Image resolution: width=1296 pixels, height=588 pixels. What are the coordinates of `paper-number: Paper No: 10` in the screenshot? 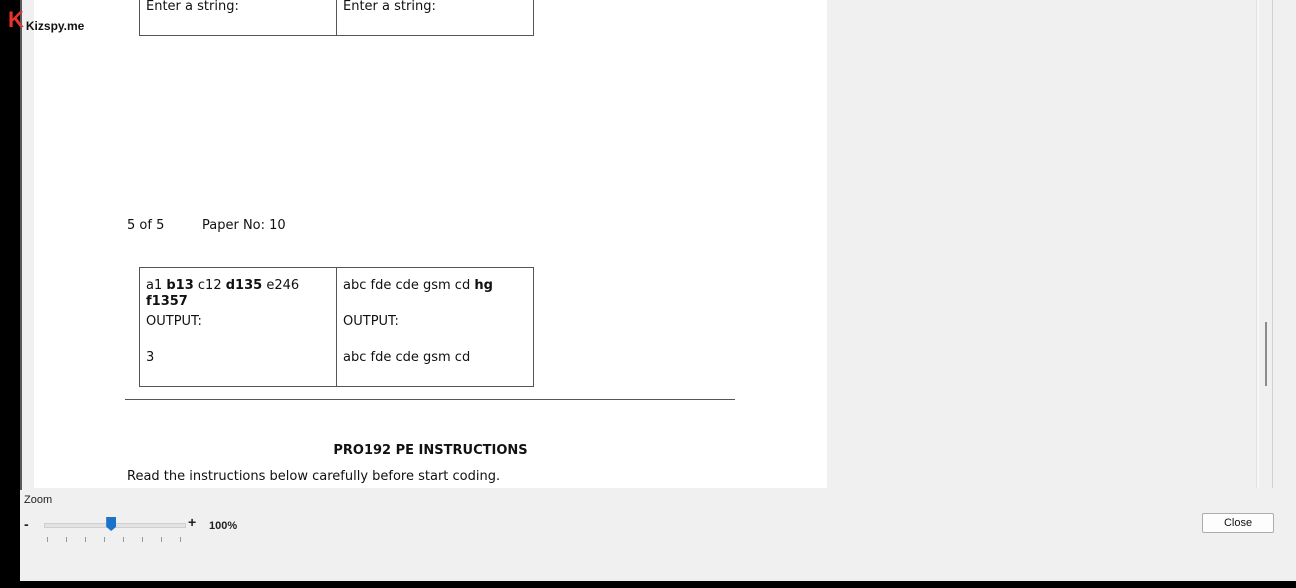 It's located at (244, 225).